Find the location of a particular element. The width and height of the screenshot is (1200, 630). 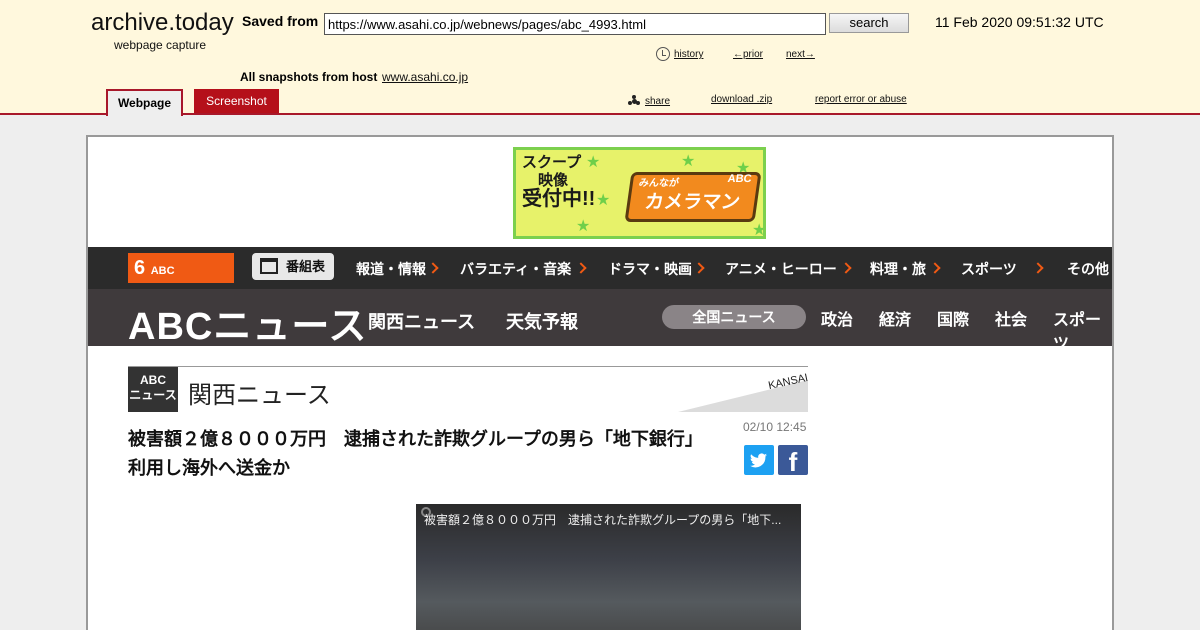

abc-channel-logo: 6 ABC is located at coordinates (181, 268).